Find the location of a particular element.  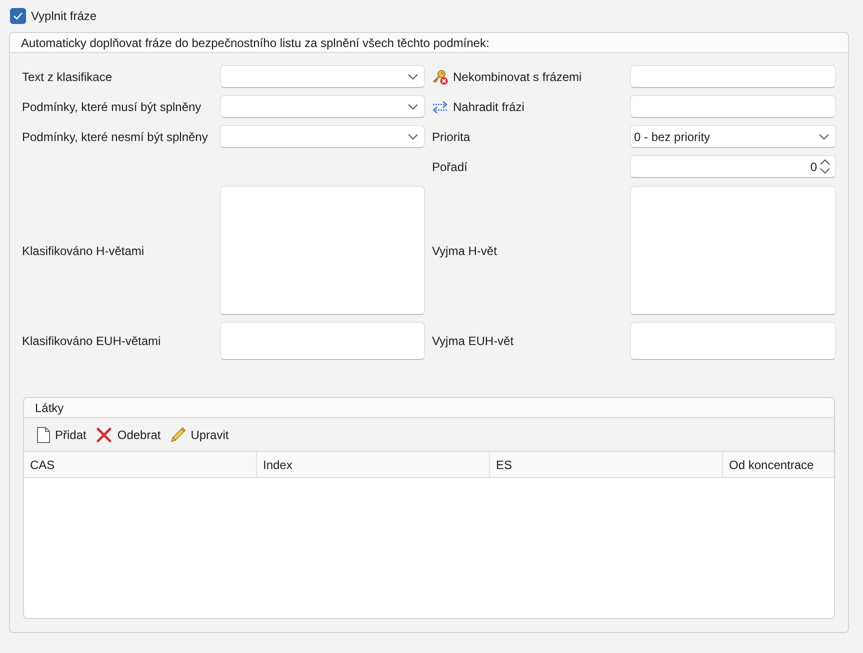

dropdown: 0 - bez priority is located at coordinates (733, 136).